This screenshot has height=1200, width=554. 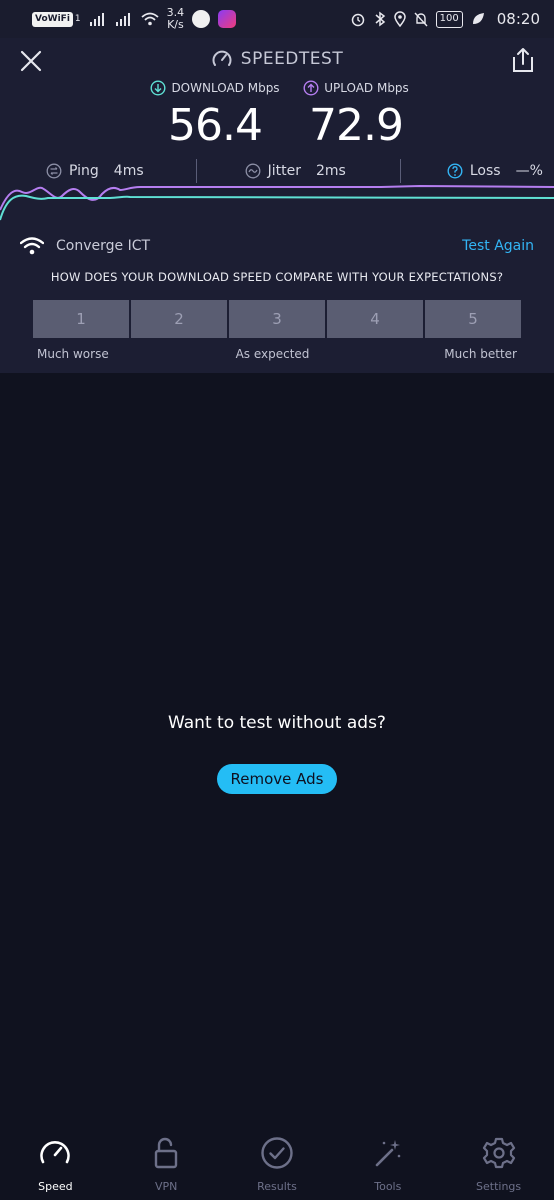 What do you see at coordinates (485, 171) in the screenshot?
I see `loss-label: Loss` at bounding box center [485, 171].